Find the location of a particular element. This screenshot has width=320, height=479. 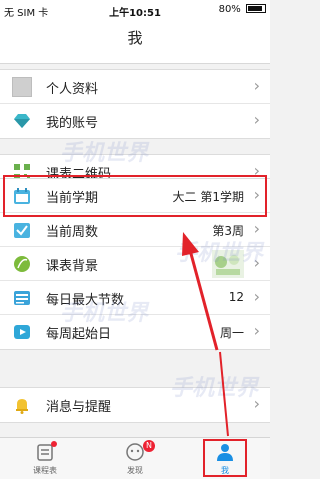

notification-dot is located at coordinates (54, 444).